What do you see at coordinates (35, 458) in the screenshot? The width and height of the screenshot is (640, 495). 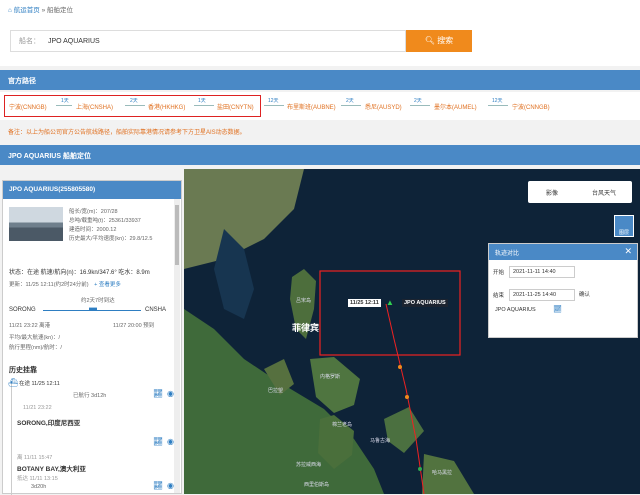 I see `history-time: 离 11/11 15:47` at bounding box center [35, 458].